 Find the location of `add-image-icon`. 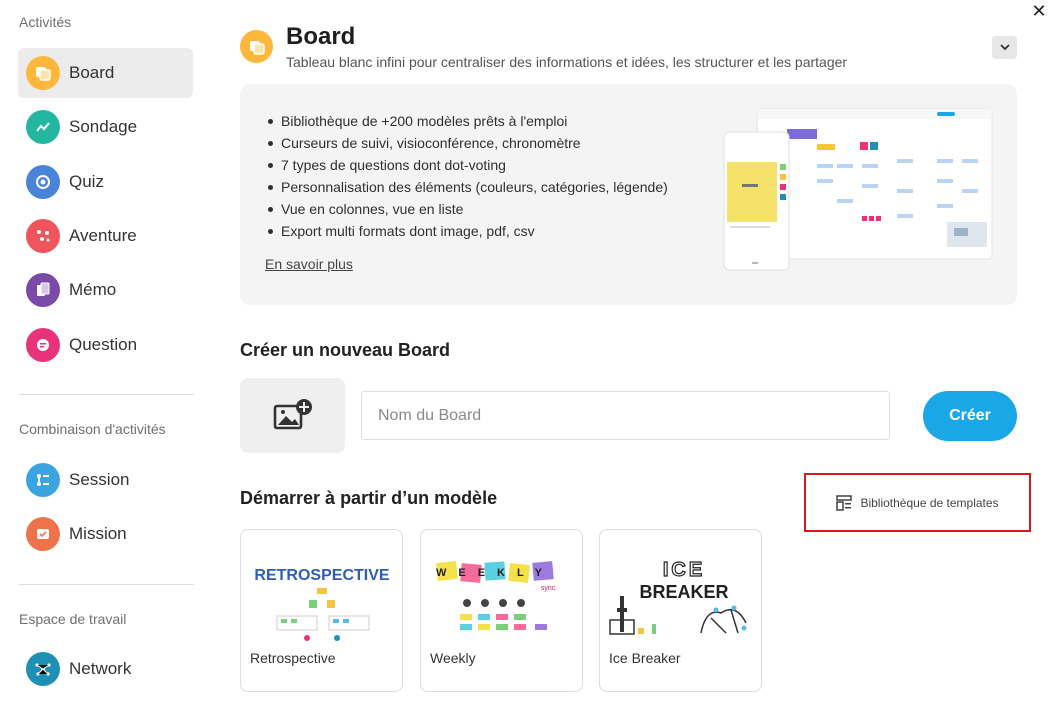

add-image-icon is located at coordinates (292, 413).